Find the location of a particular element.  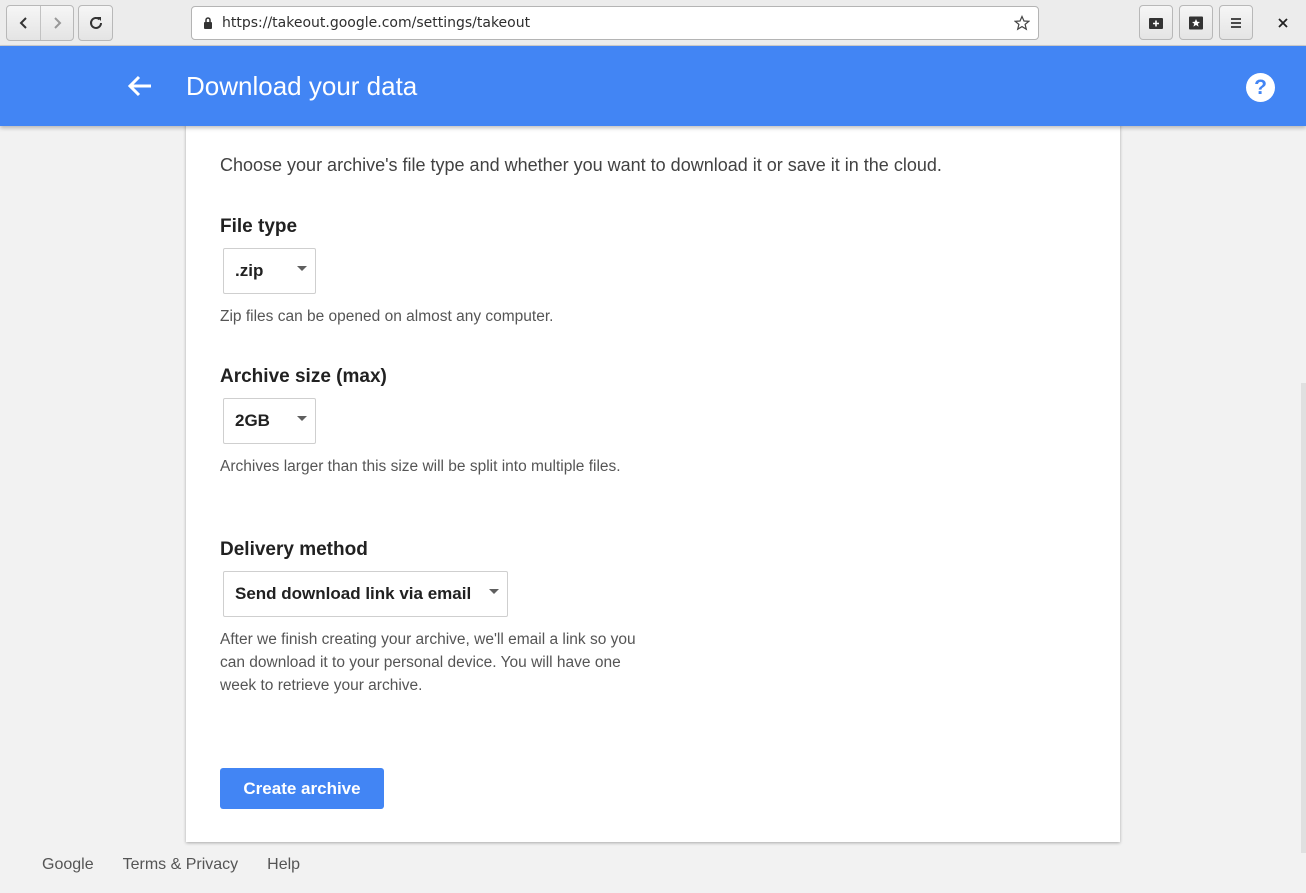

back-button is located at coordinates (23, 23).